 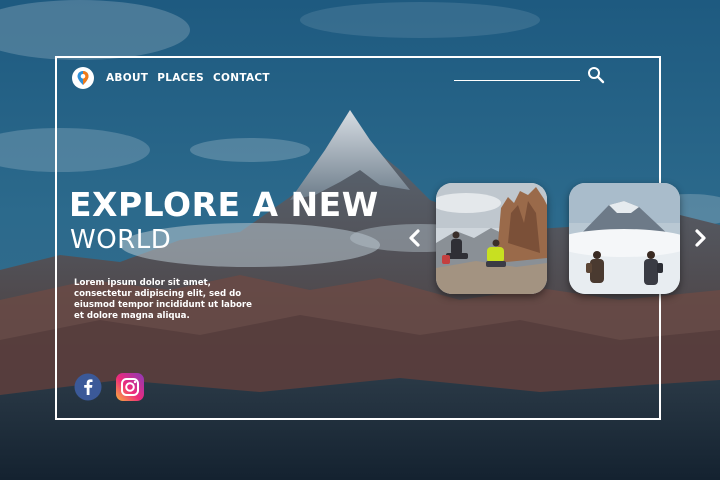 I want to click on nav-link-places: PLACES, so click(x=180, y=78).